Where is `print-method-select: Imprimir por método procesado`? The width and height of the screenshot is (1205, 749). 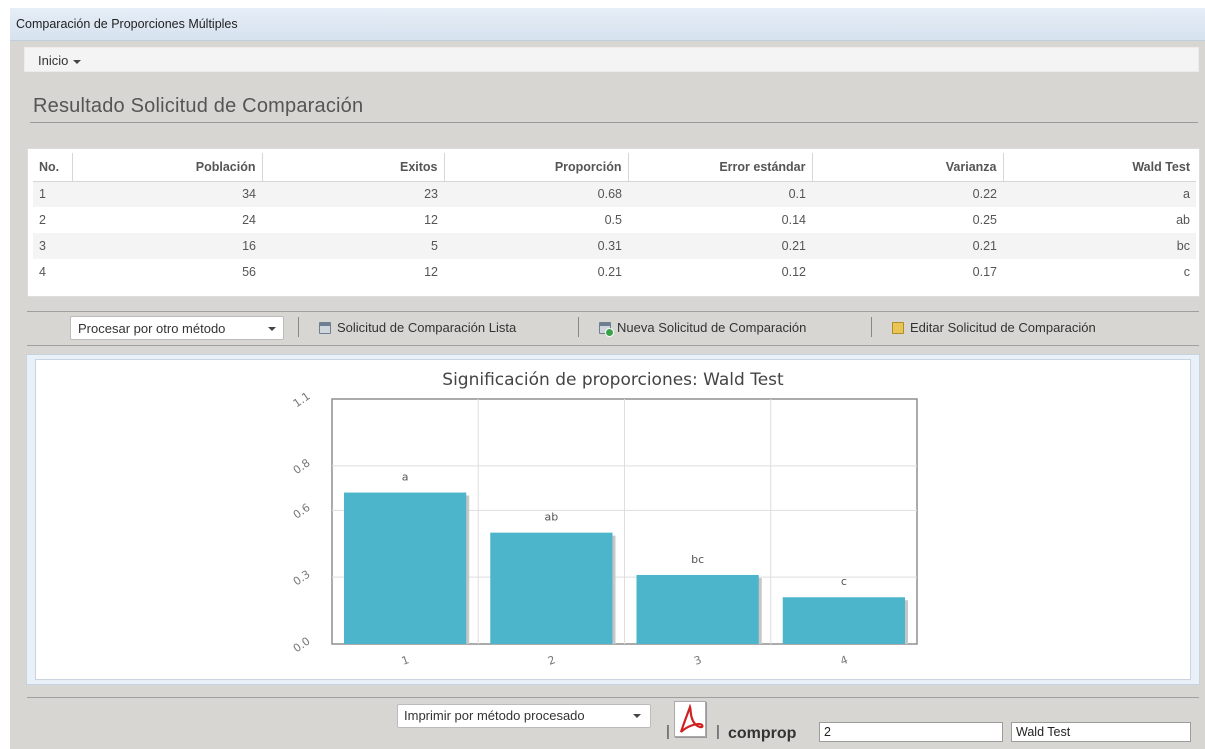
print-method-select: Imprimir por método procesado is located at coordinates (524, 716).